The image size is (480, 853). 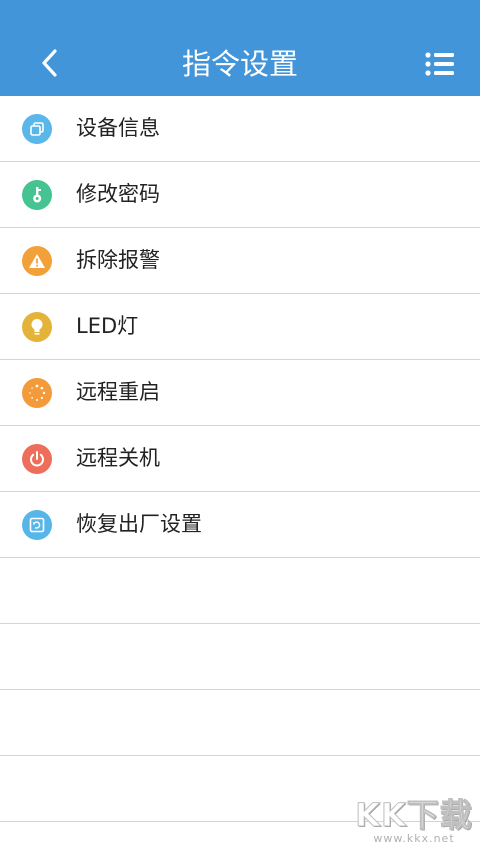 What do you see at coordinates (414, 838) in the screenshot?
I see `watermark-url: www.kkx.net` at bounding box center [414, 838].